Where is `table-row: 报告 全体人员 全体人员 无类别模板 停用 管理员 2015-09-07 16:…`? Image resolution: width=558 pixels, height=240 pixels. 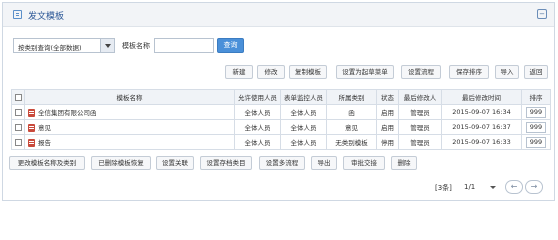
table-row: 报告 全体人员 全体人员 无类别模板 停用 管理员 2015-09-07 16:… is located at coordinates (281, 142).